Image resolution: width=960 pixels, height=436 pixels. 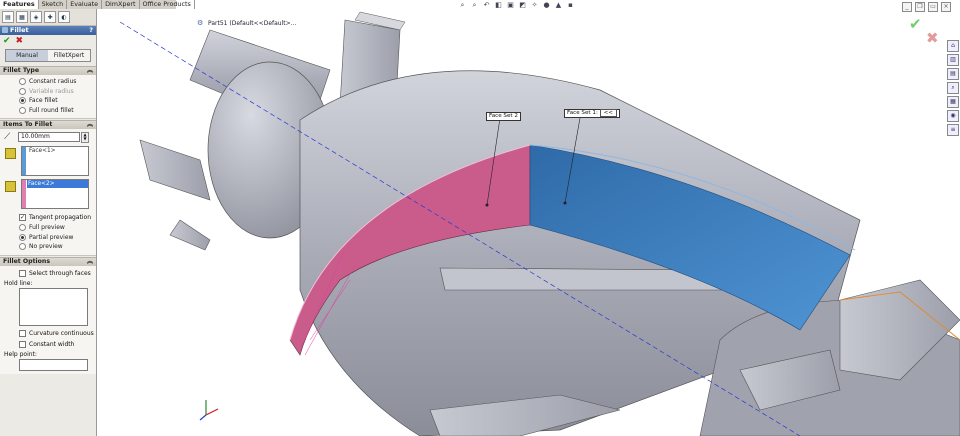 I want to click on design-library-icon: ▥, so click(x=953, y=60).